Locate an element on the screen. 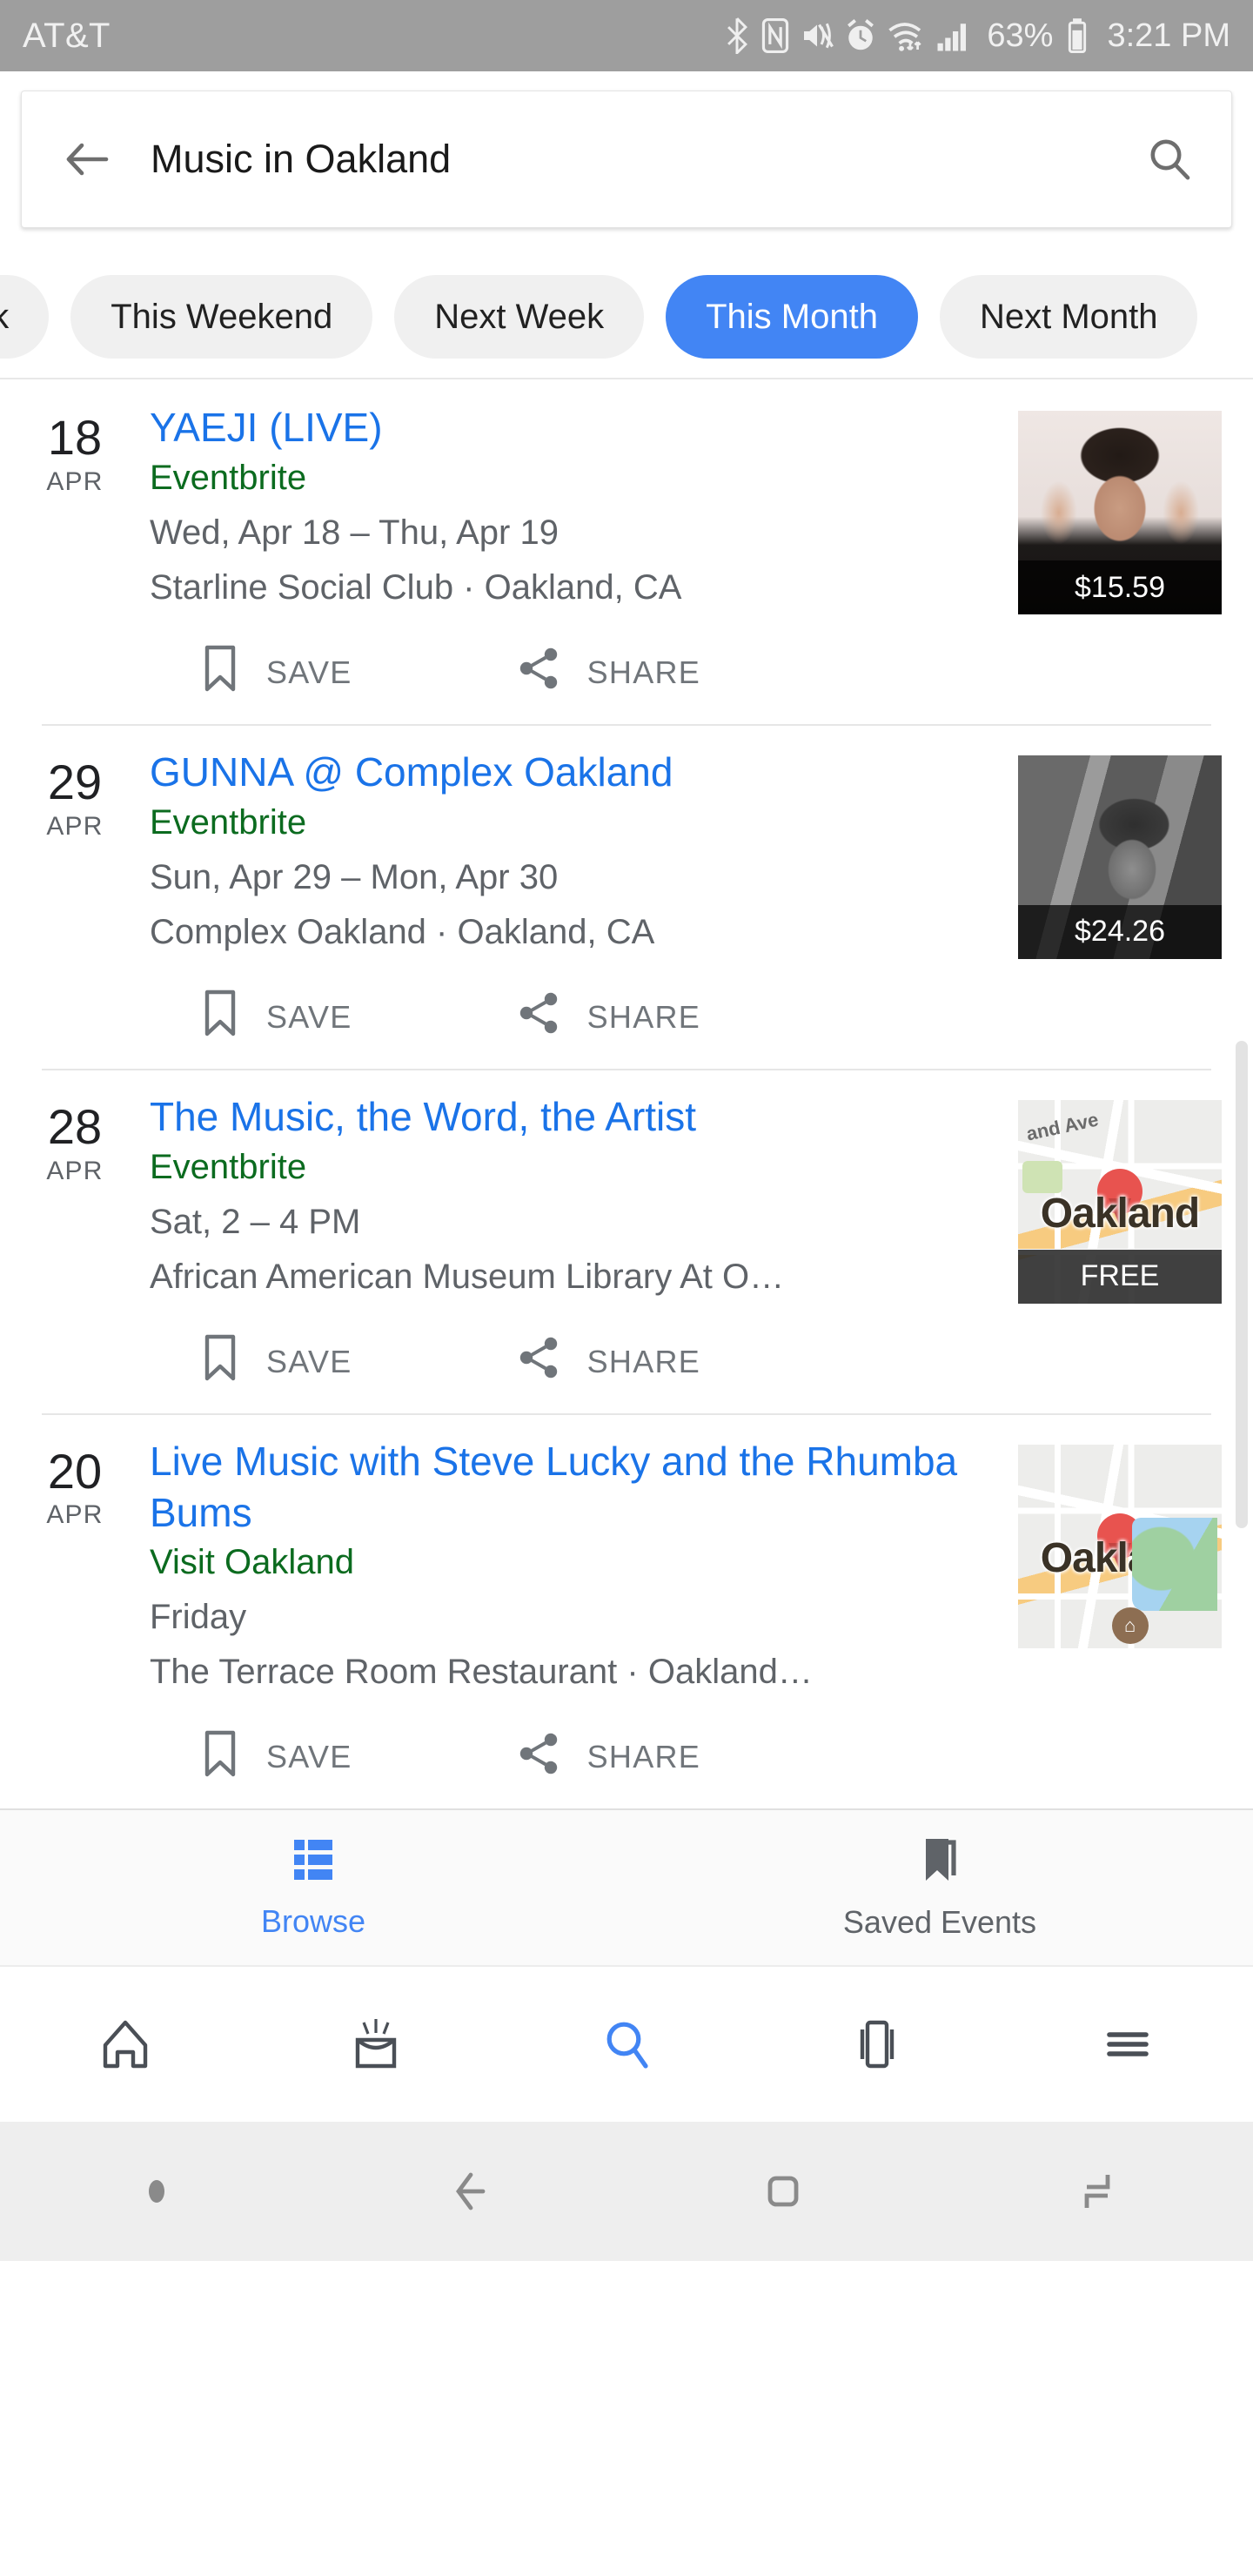 This screenshot has height=2576, width=1253. tabs-icon is located at coordinates (877, 2044).